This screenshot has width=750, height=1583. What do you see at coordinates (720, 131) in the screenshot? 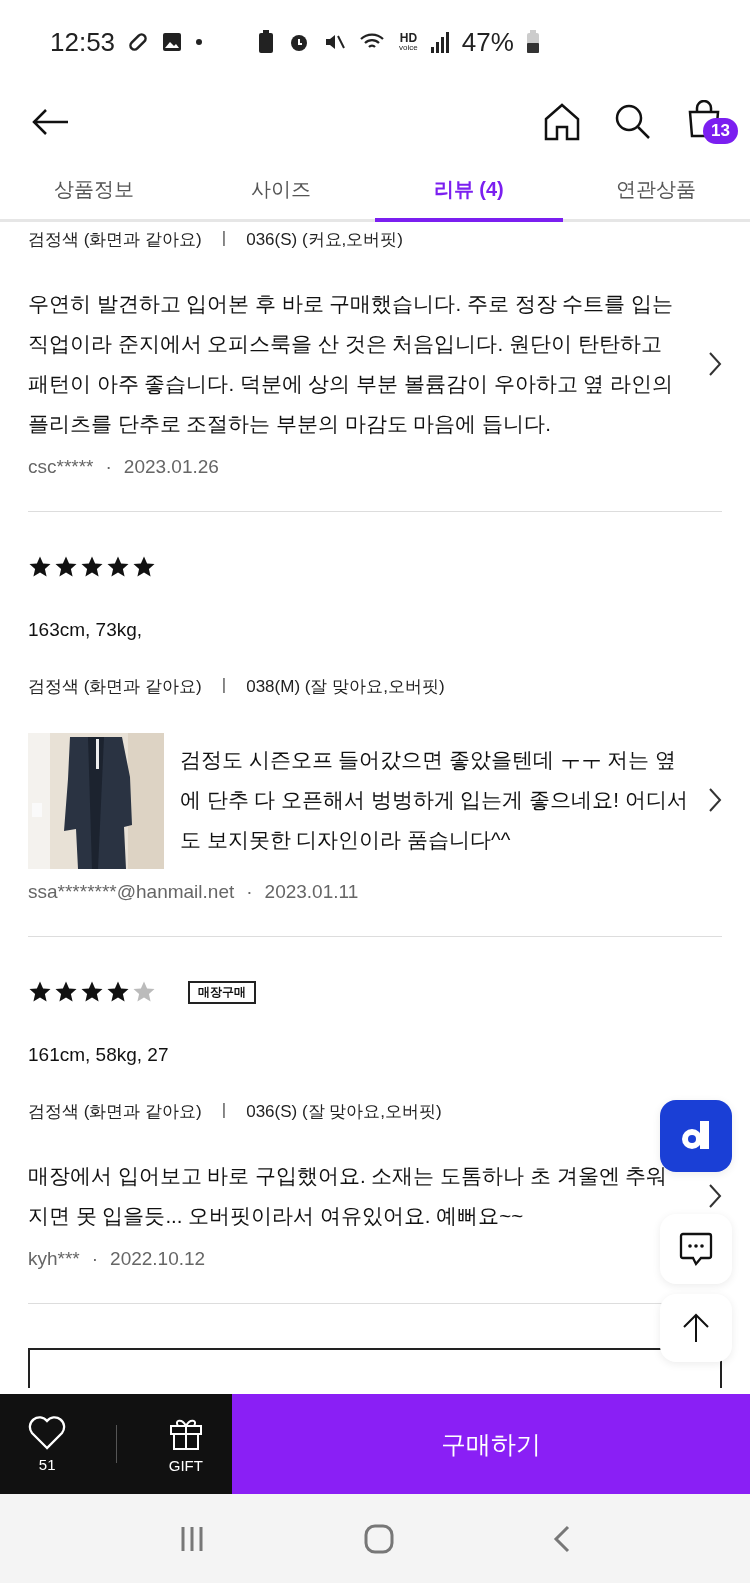
I see `cart-count-badge: 13` at bounding box center [720, 131].